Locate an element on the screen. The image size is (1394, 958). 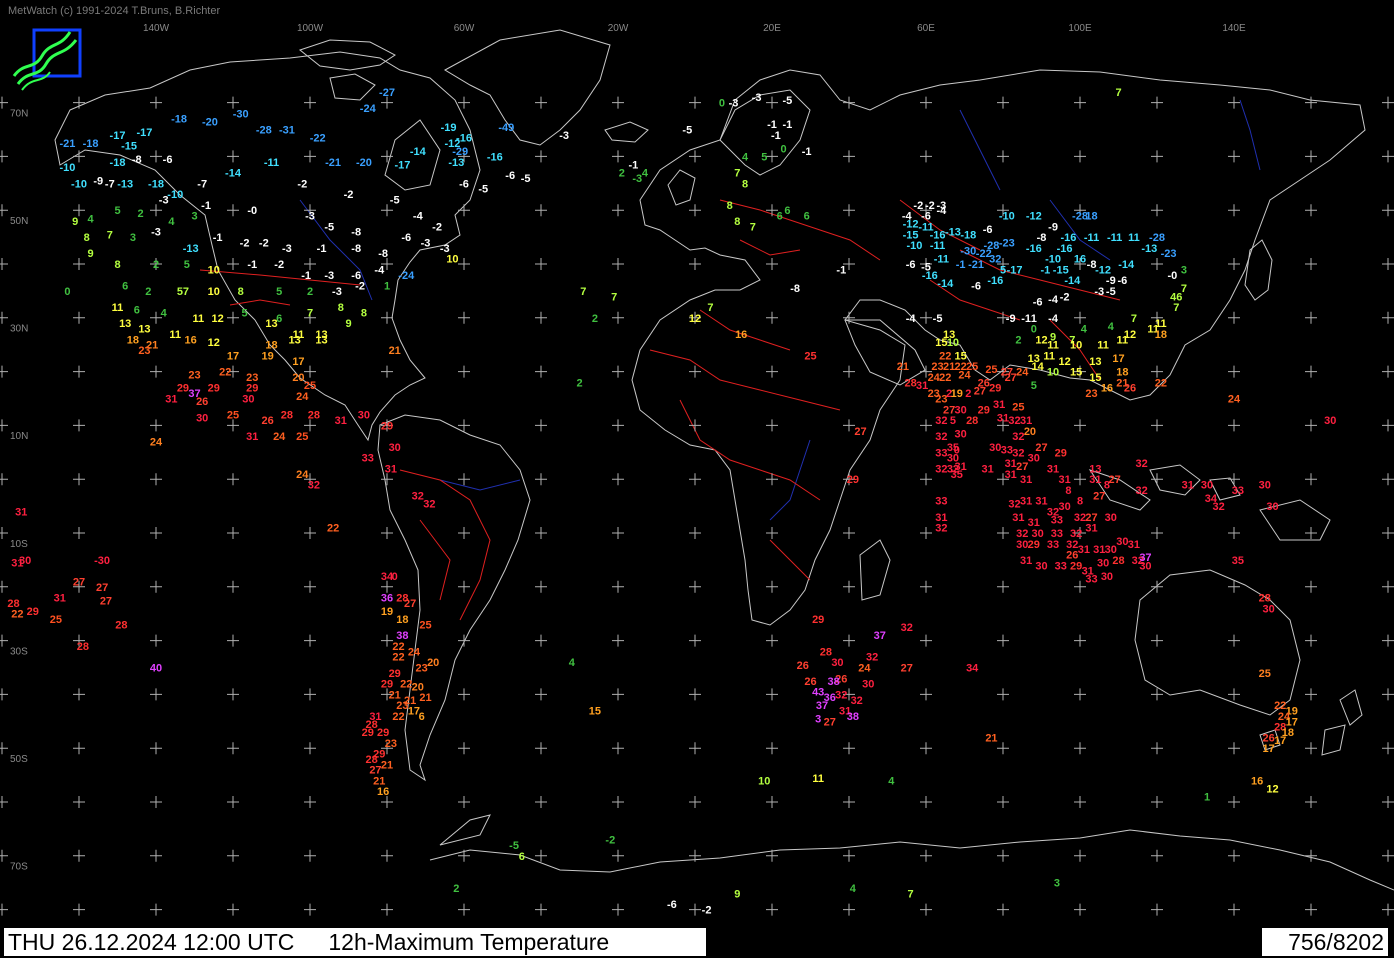
temperature-value: 19 is located at coordinates (268, 356).